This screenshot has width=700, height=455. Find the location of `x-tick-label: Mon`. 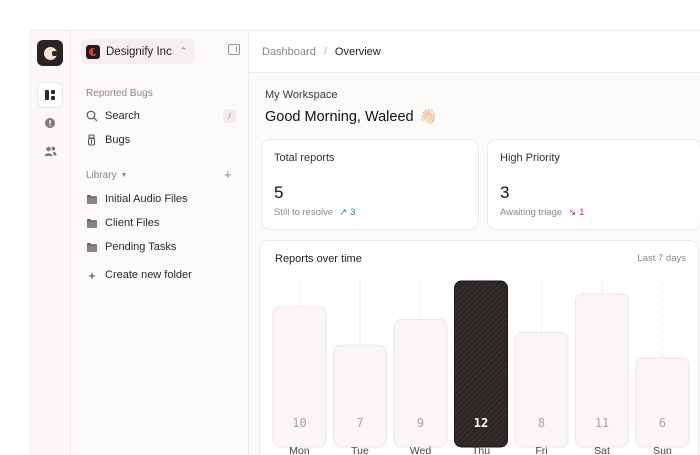

x-tick-label: Mon is located at coordinates (299, 450).